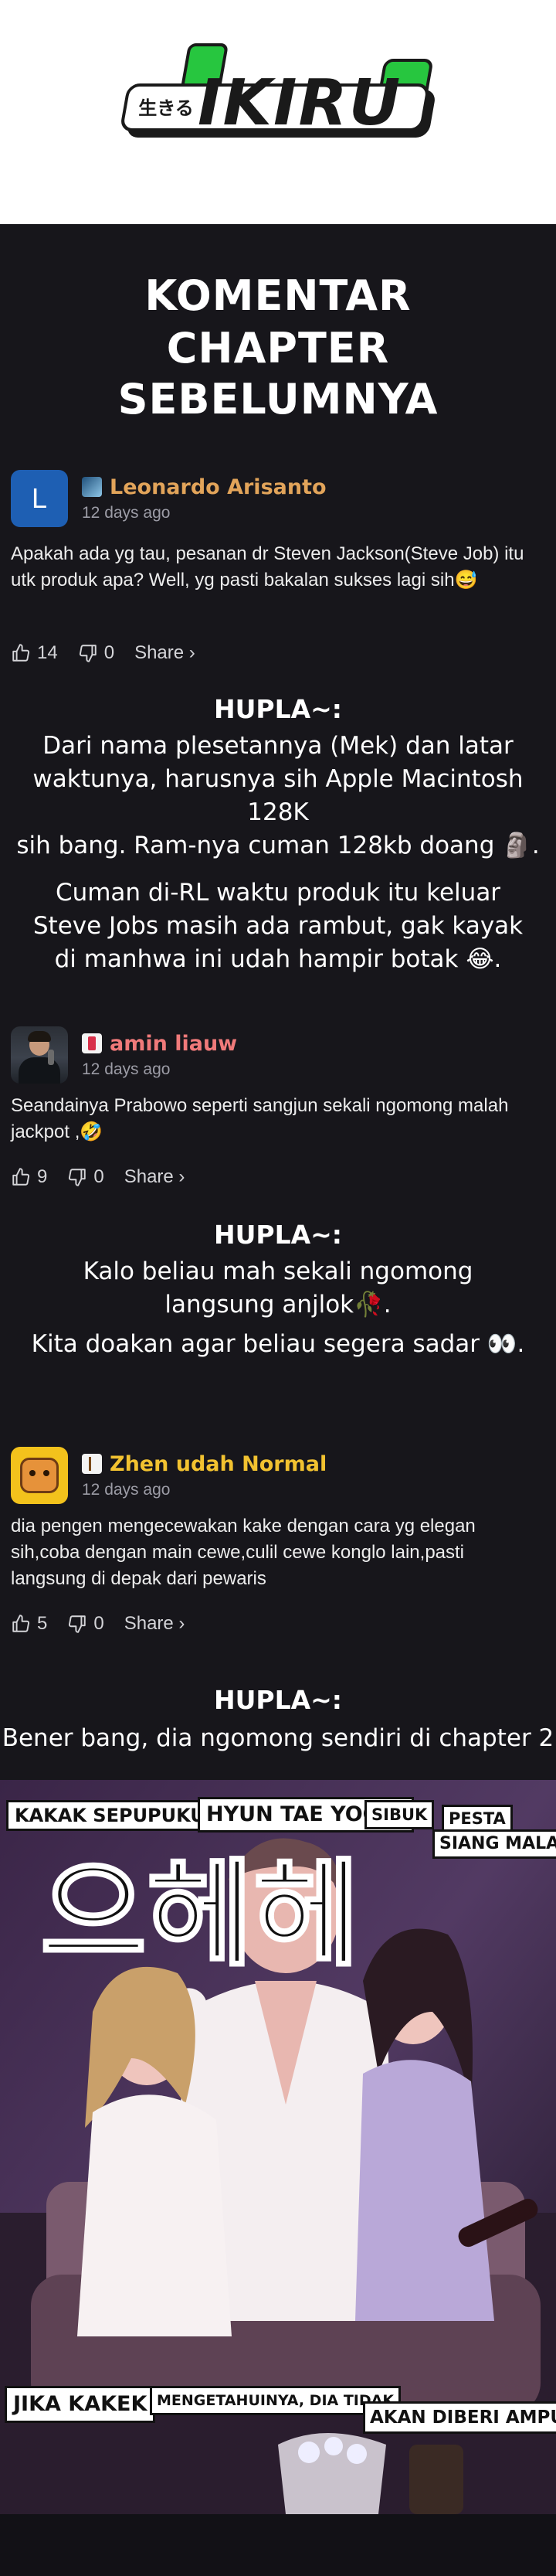 The width and height of the screenshot is (556, 2576). Describe the element at coordinates (278, 845) in the screenshot. I see `reply-line: sih bang. Ram-nya cuman 128kb doang 🗿.` at that location.